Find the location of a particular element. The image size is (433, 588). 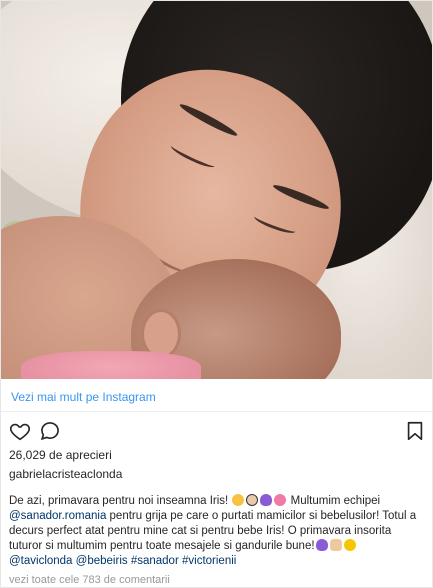

flower-emoji-icon is located at coordinates (280, 500).